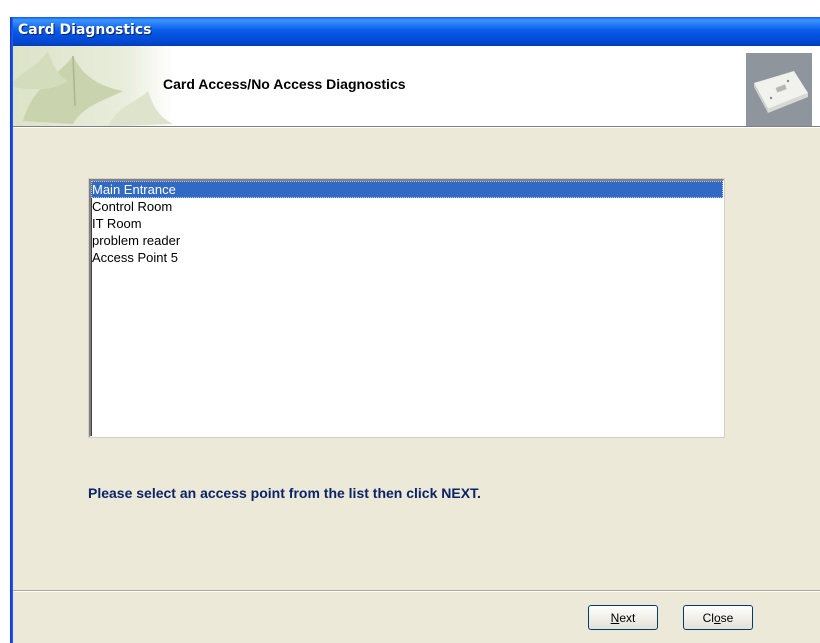  I want to click on close-button-label-post: se, so click(727, 617).